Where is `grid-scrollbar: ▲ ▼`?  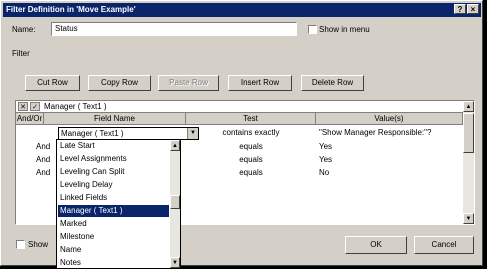 grid-scrollbar: ▲ ▼ is located at coordinates (468, 162).